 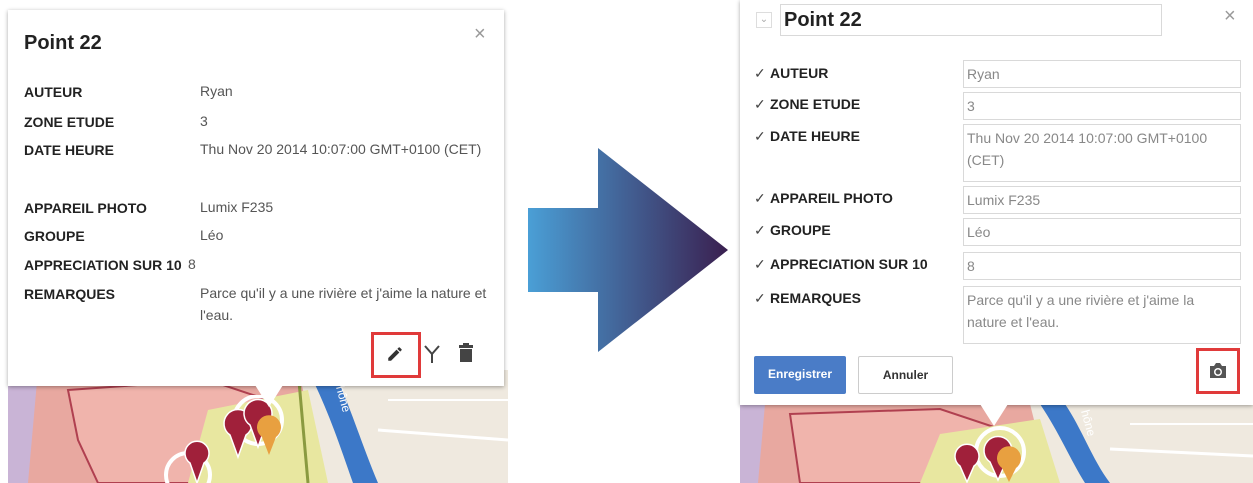 I want to click on collapse-icon: ⌄, so click(x=764, y=20).